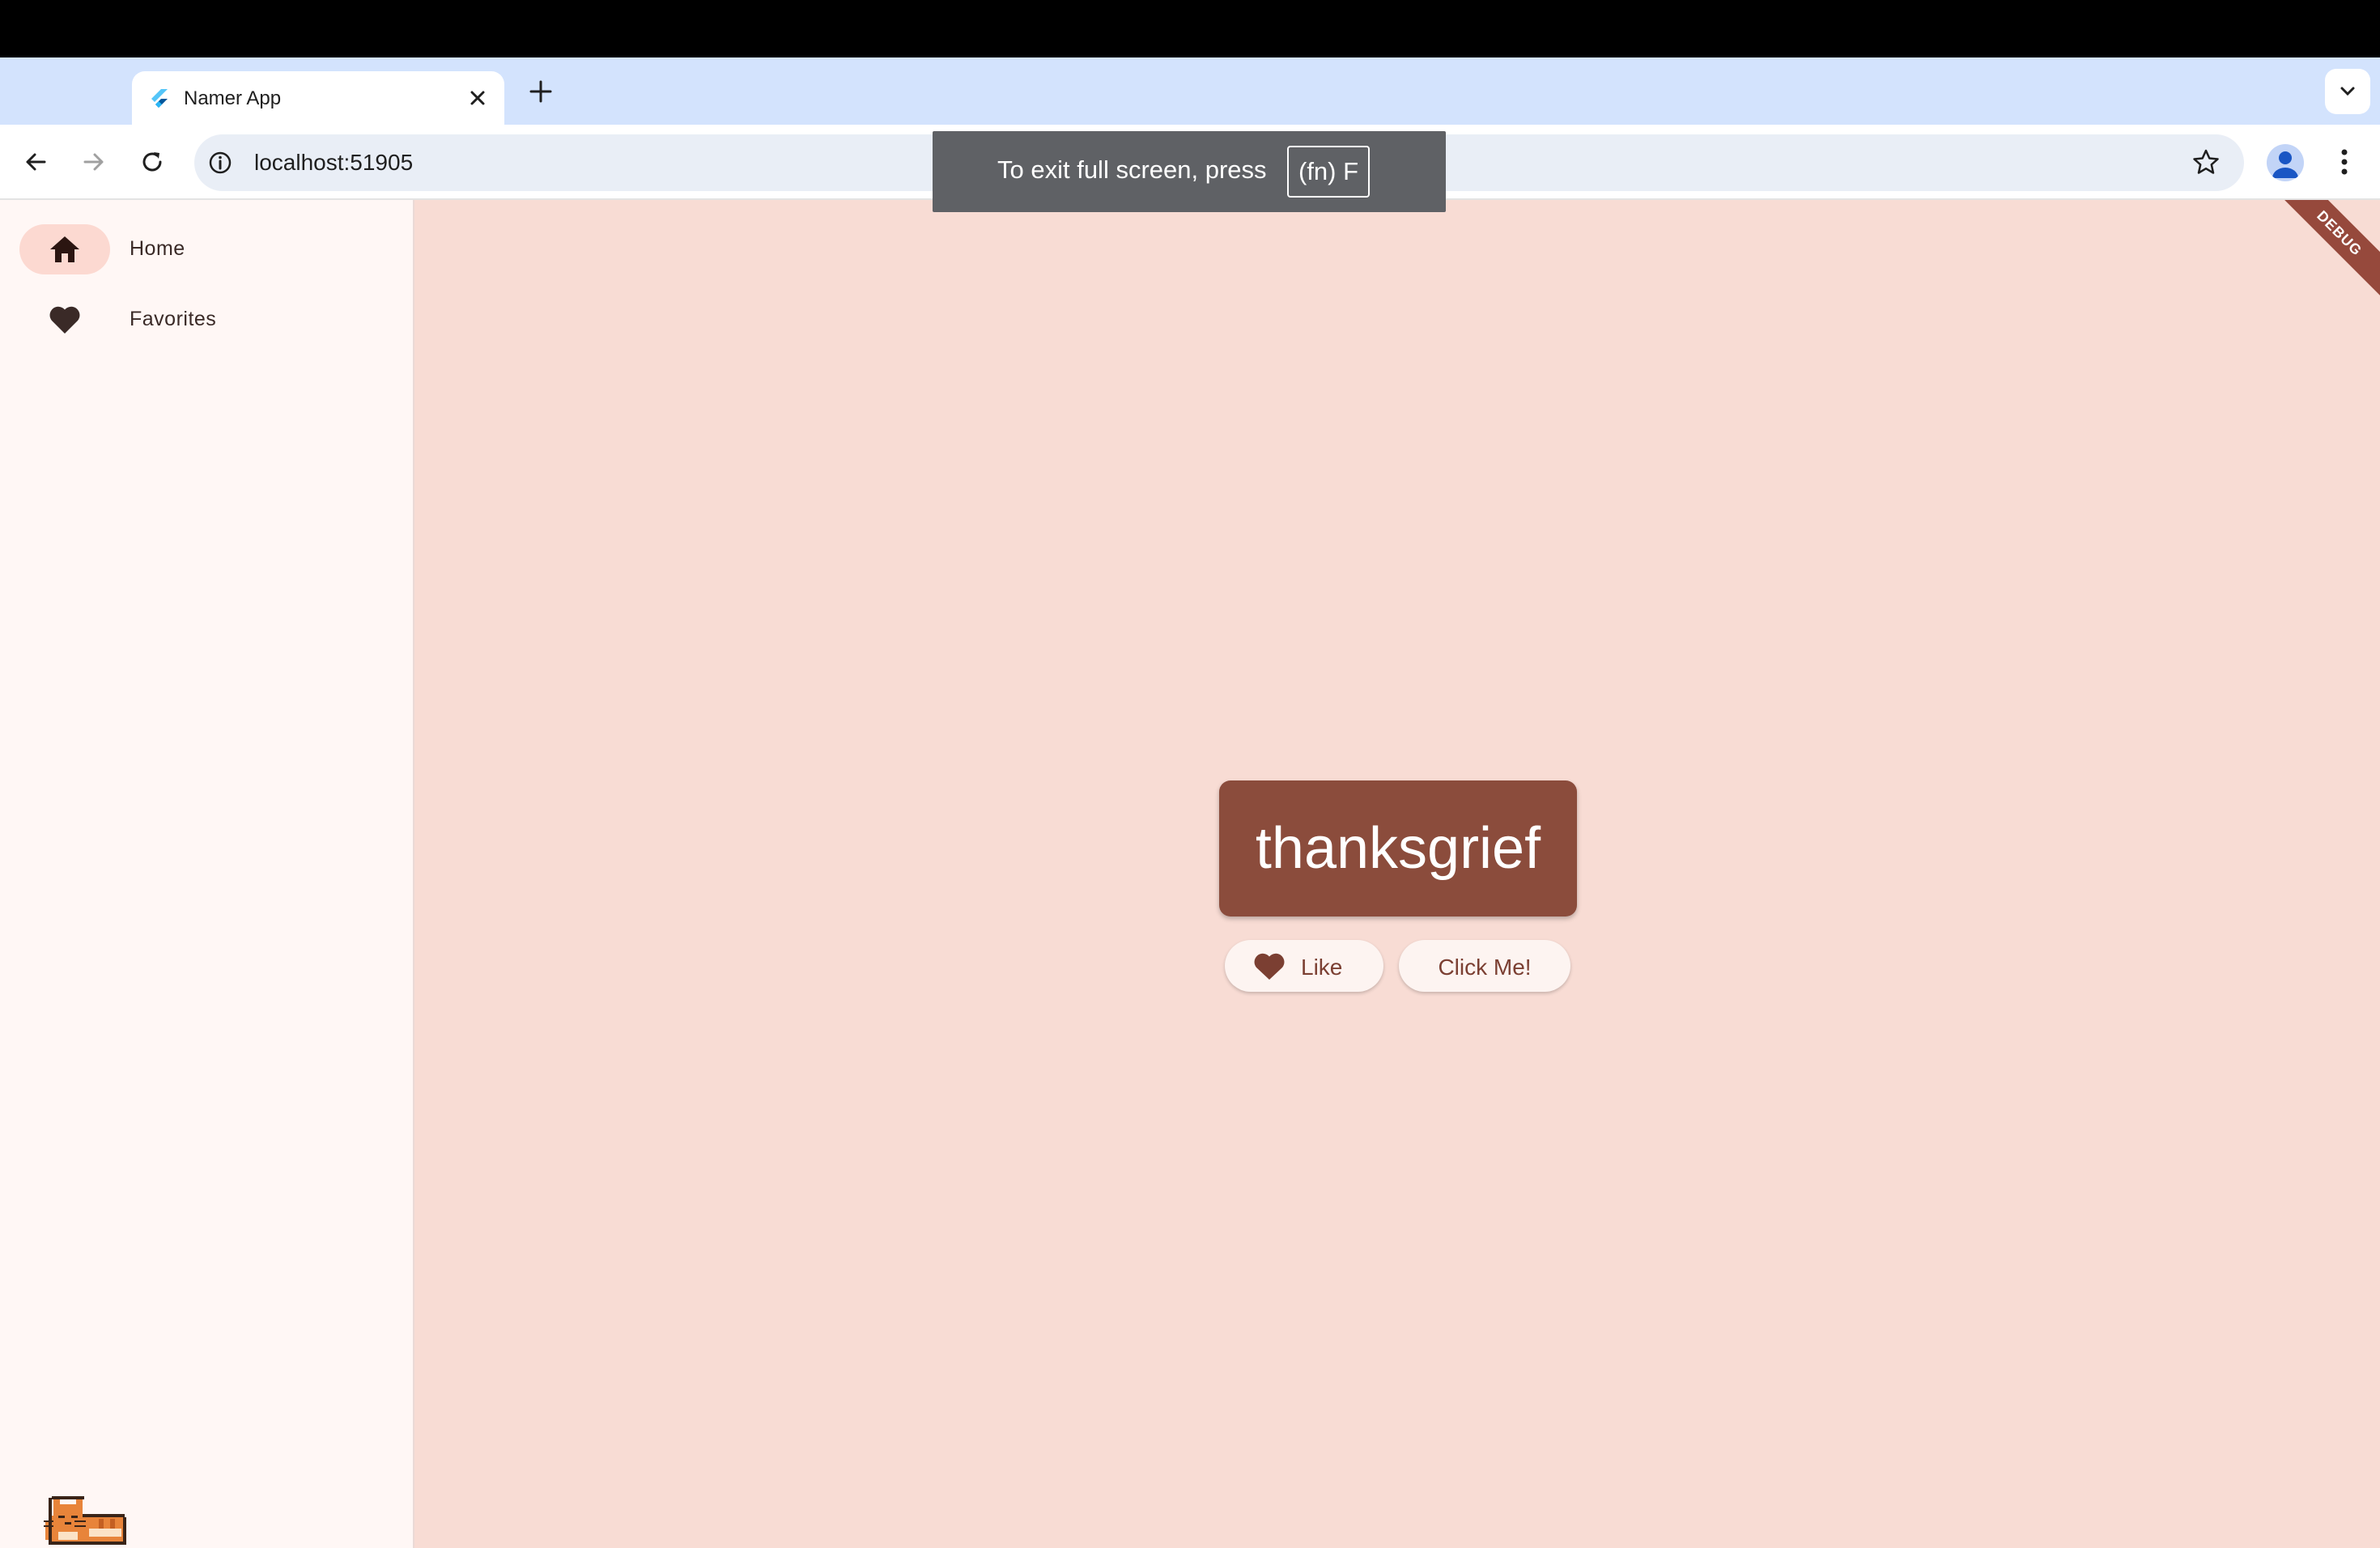 The width and height of the screenshot is (2380, 1548). Describe the element at coordinates (157, 249) in the screenshot. I see `nav-label: Home` at that location.